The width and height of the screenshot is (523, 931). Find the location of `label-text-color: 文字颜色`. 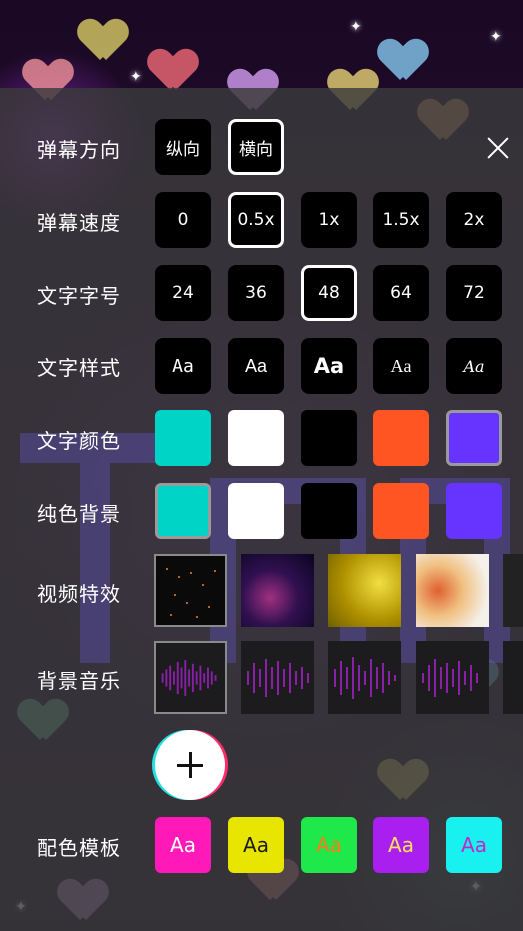

label-text-color: 文字颜色 is located at coordinates (79, 441).